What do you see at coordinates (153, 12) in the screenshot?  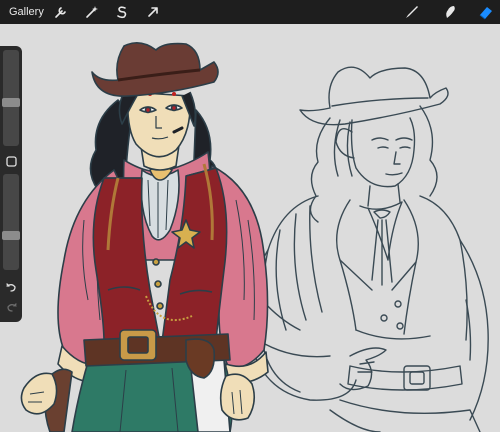 I see `move-arrow-icon` at bounding box center [153, 12].